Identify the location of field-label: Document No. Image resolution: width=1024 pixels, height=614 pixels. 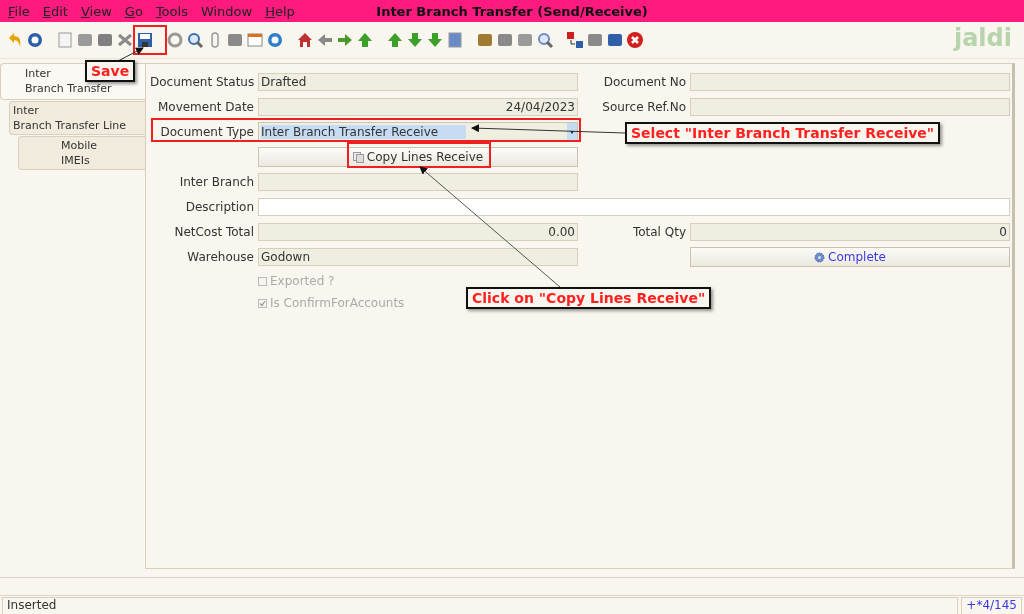
(644, 82).